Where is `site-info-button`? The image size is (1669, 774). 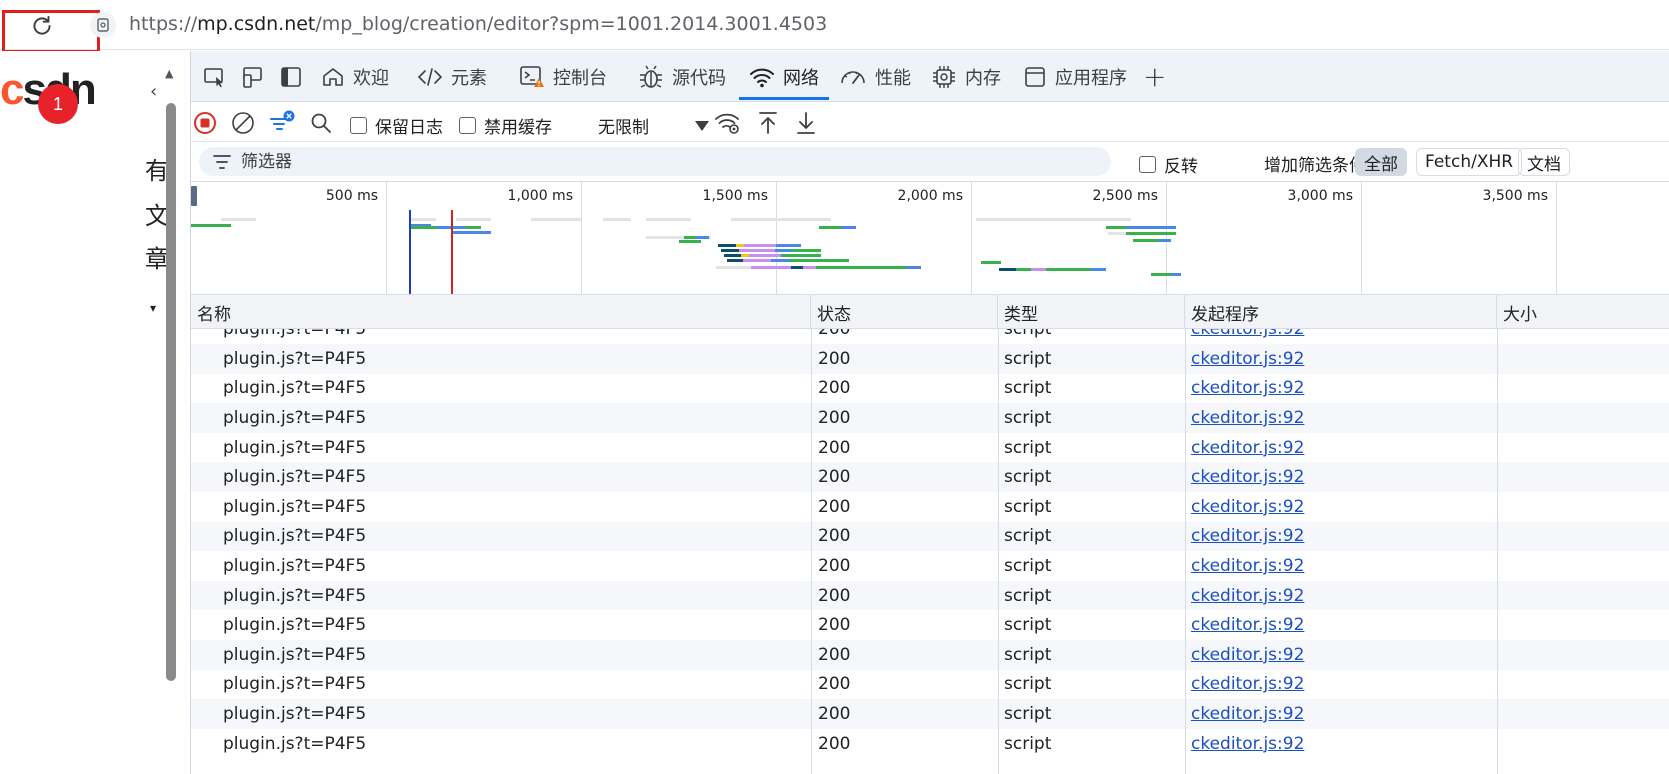
site-info-button is located at coordinates (103, 25).